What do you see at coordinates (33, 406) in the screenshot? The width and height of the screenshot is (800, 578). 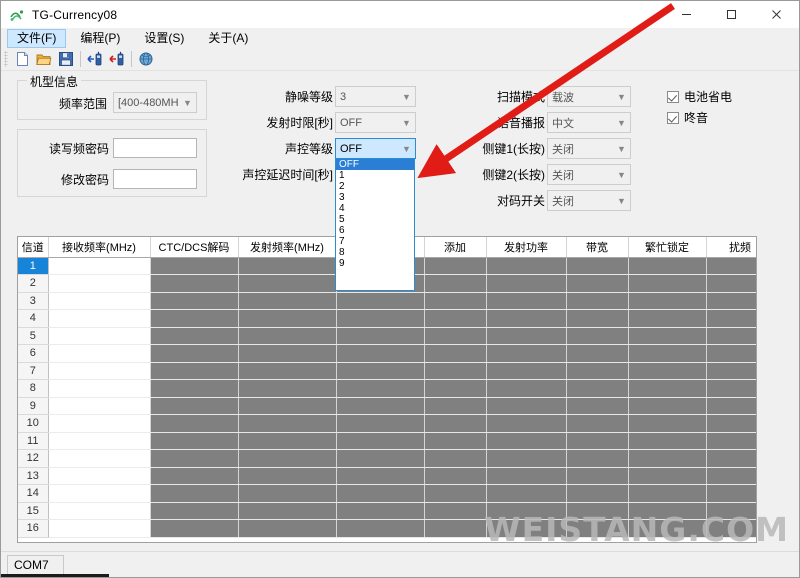 I see `row-header-channel: 9` at bounding box center [33, 406].